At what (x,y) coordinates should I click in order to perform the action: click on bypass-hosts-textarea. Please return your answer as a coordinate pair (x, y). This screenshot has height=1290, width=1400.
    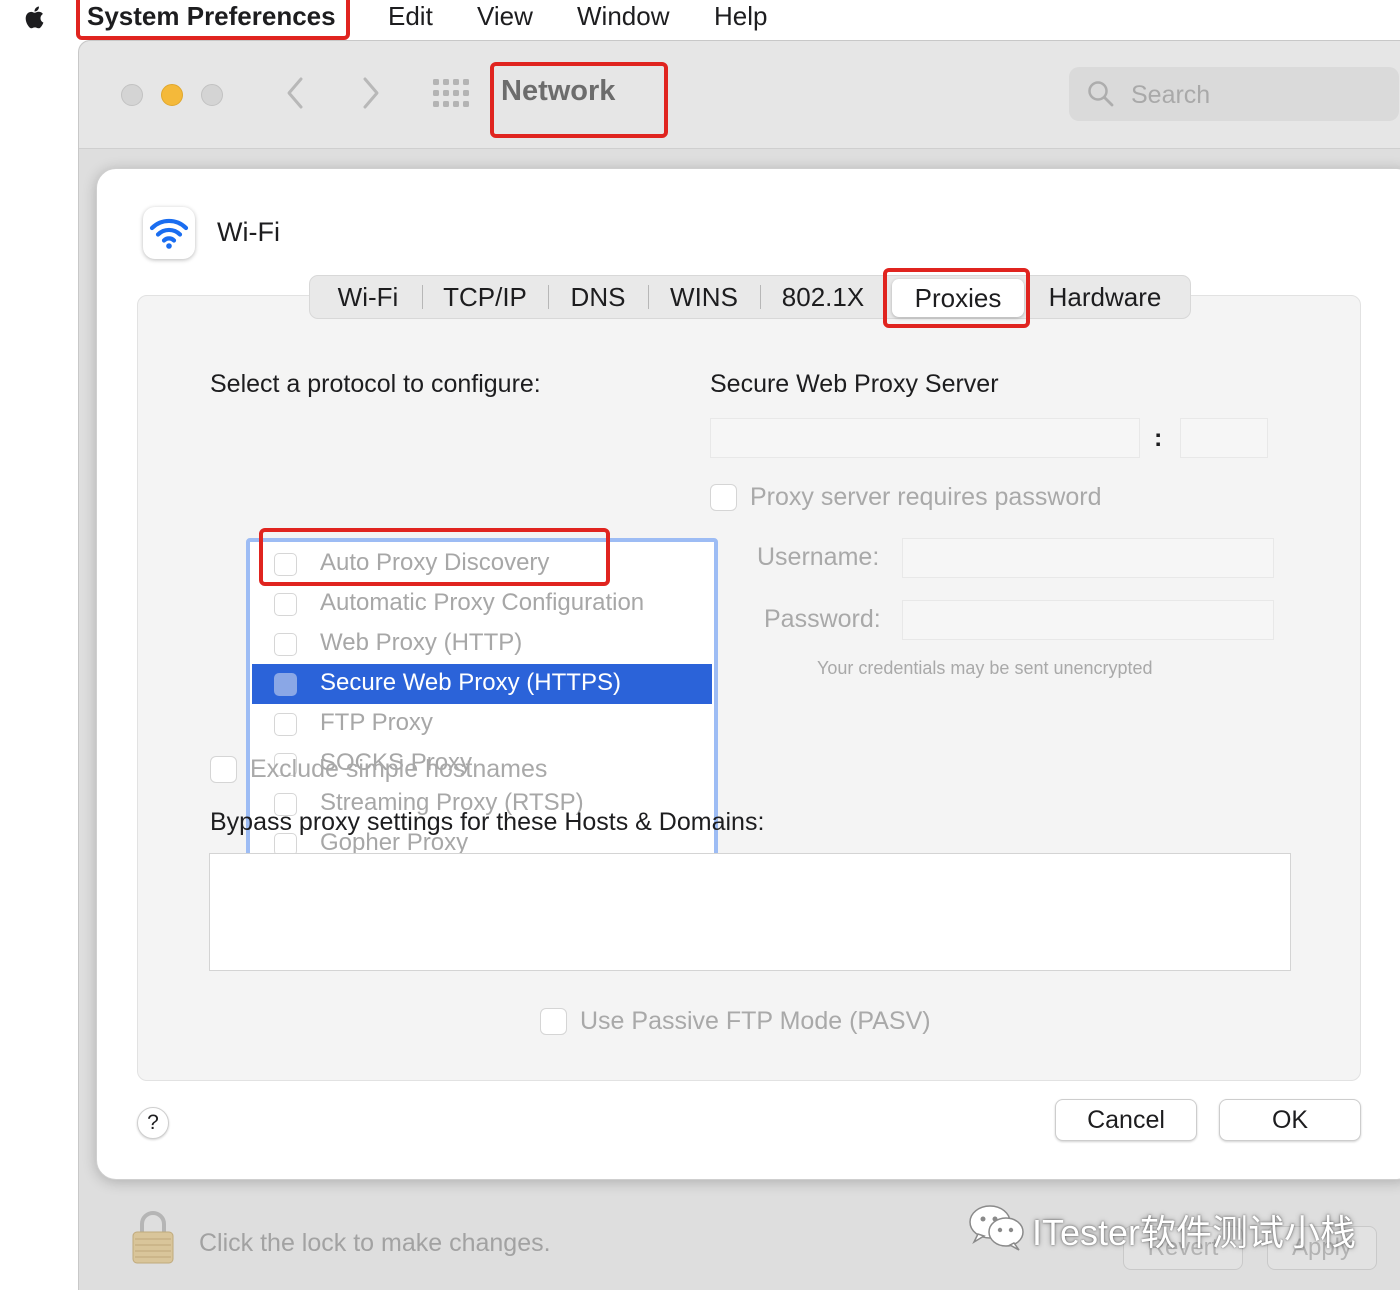
    Looking at the image, I should click on (750, 912).